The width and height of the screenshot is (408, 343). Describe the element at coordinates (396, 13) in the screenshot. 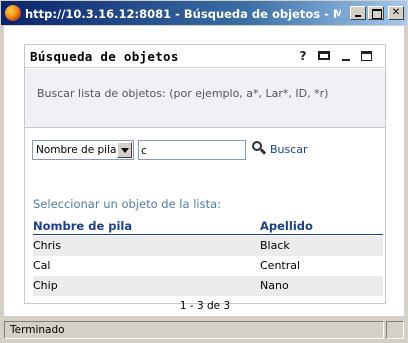

I see `window-close-button: ✕` at that location.